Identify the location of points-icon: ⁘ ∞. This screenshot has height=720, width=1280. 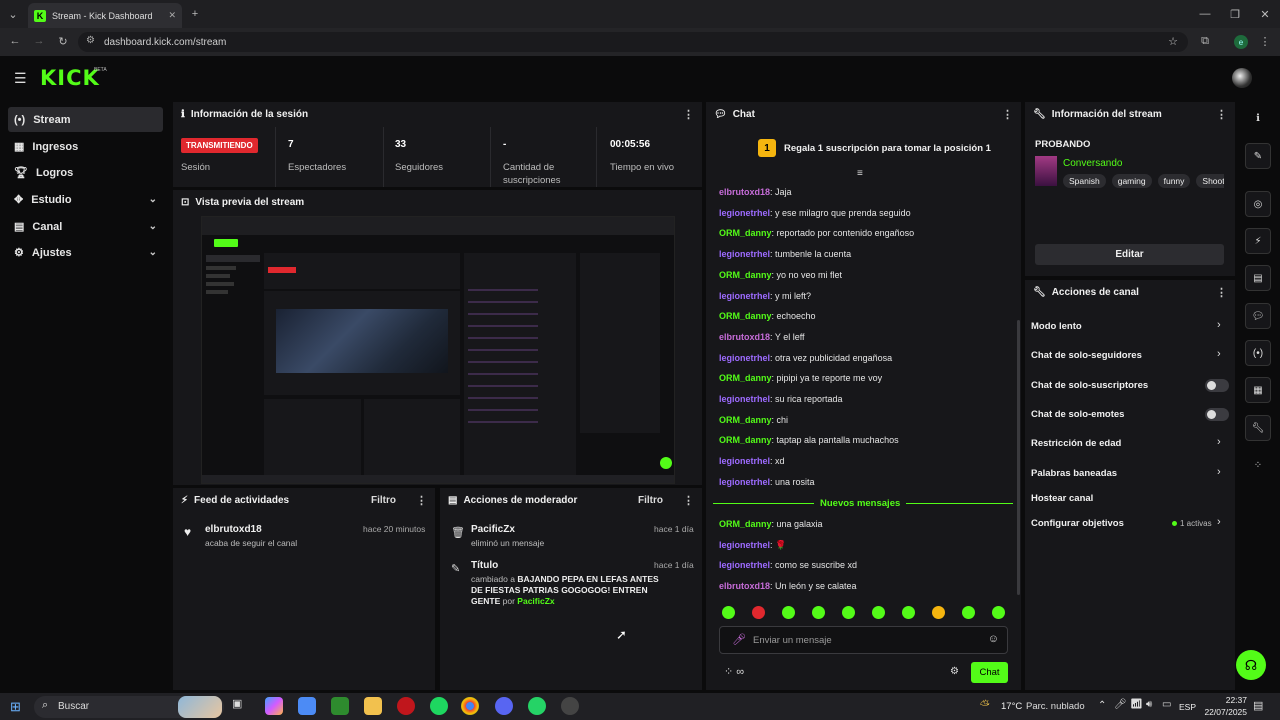
(734, 671).